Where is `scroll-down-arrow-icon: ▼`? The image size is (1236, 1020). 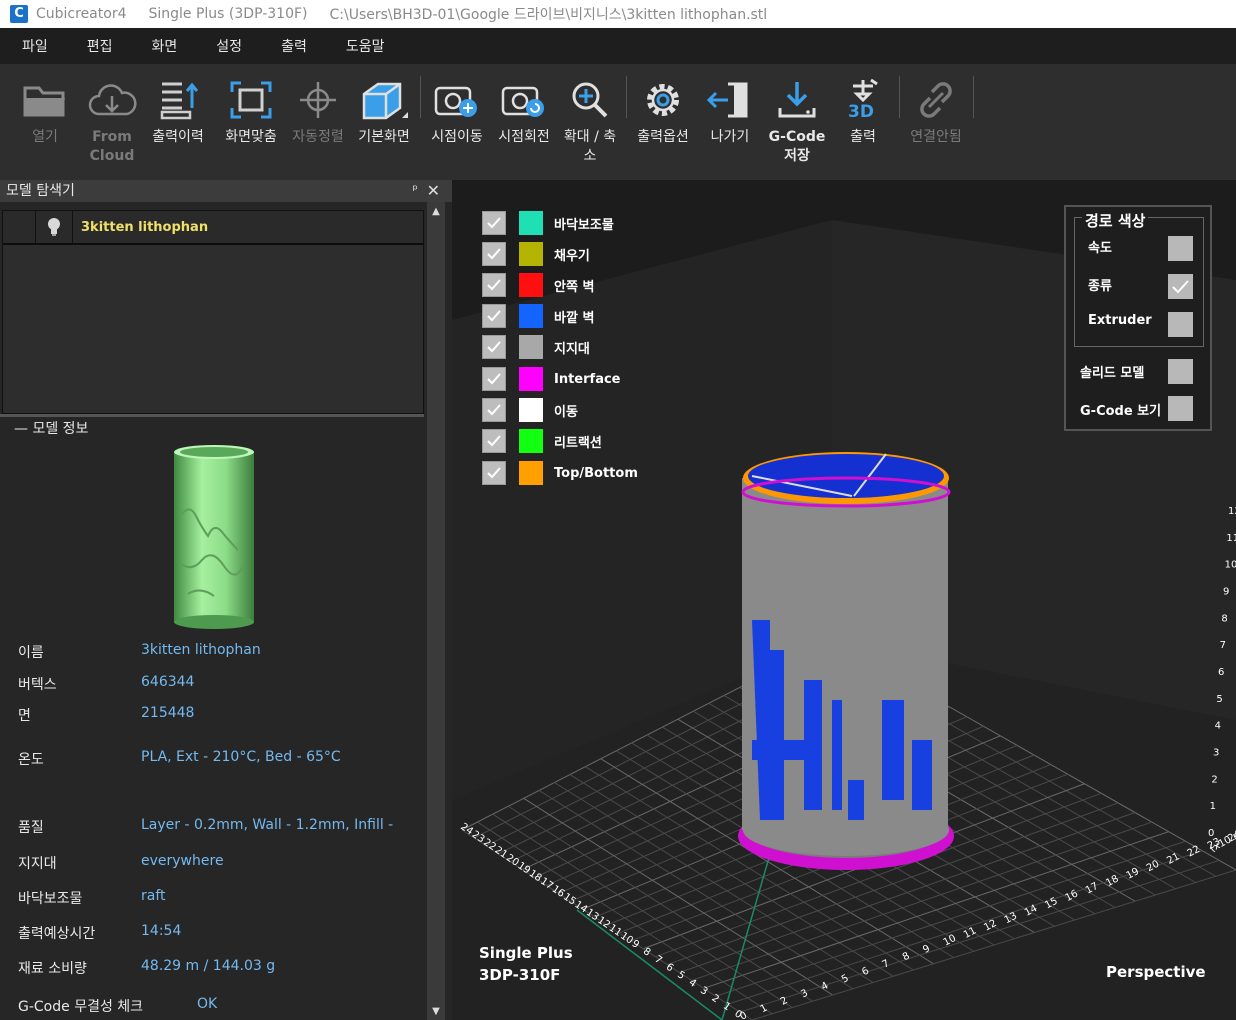
scroll-down-arrow-icon: ▼ is located at coordinates (436, 1012).